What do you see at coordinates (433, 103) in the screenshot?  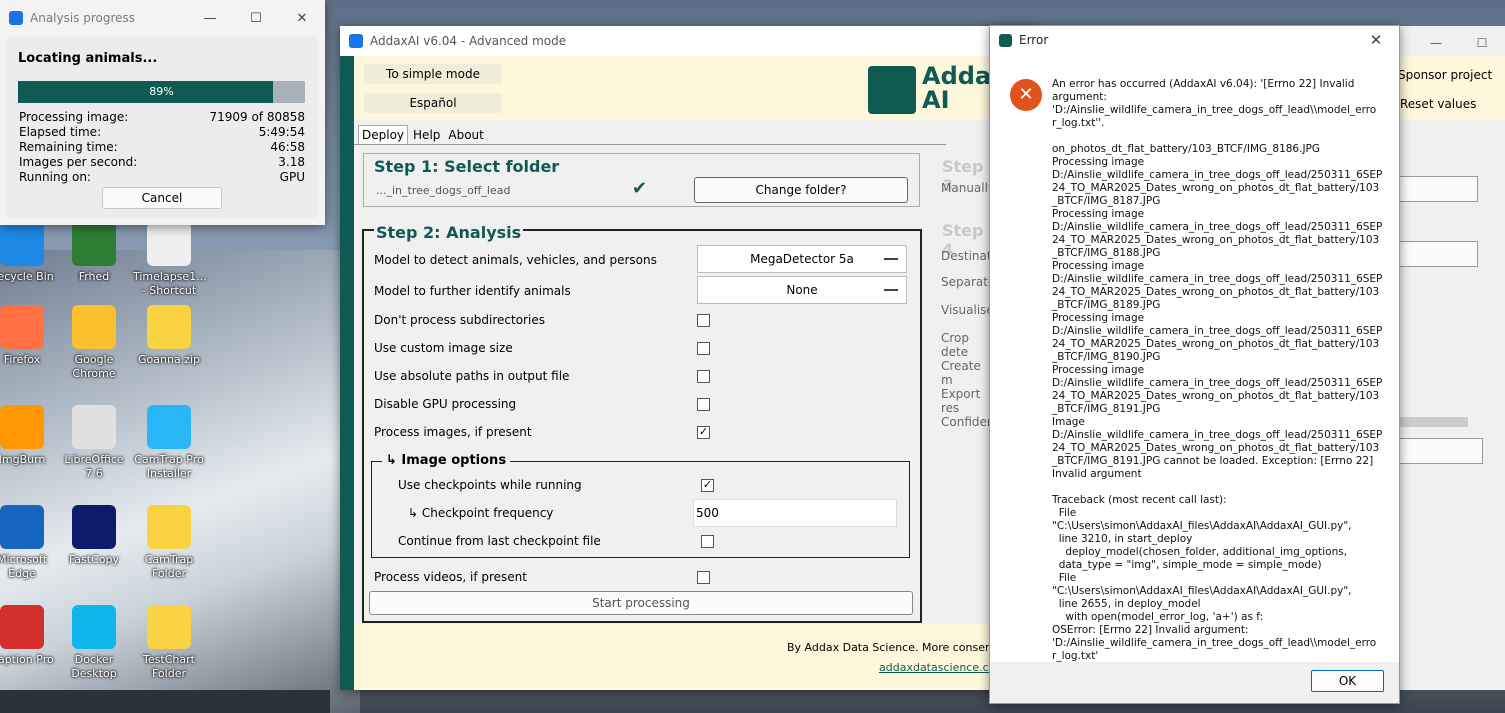 I see `language-button: Español` at bounding box center [433, 103].